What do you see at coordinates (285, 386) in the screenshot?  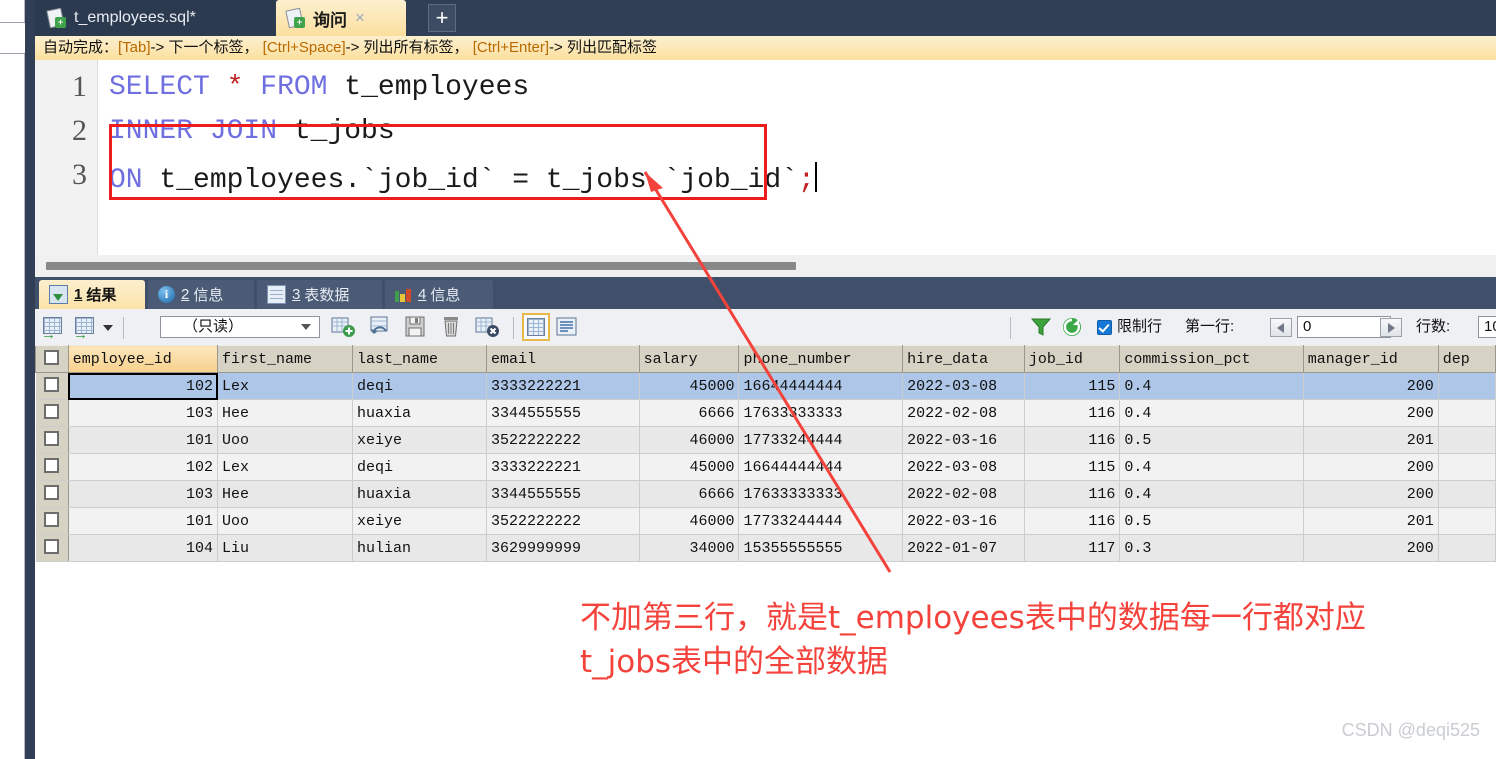 I see `cell-first-name: Lex` at bounding box center [285, 386].